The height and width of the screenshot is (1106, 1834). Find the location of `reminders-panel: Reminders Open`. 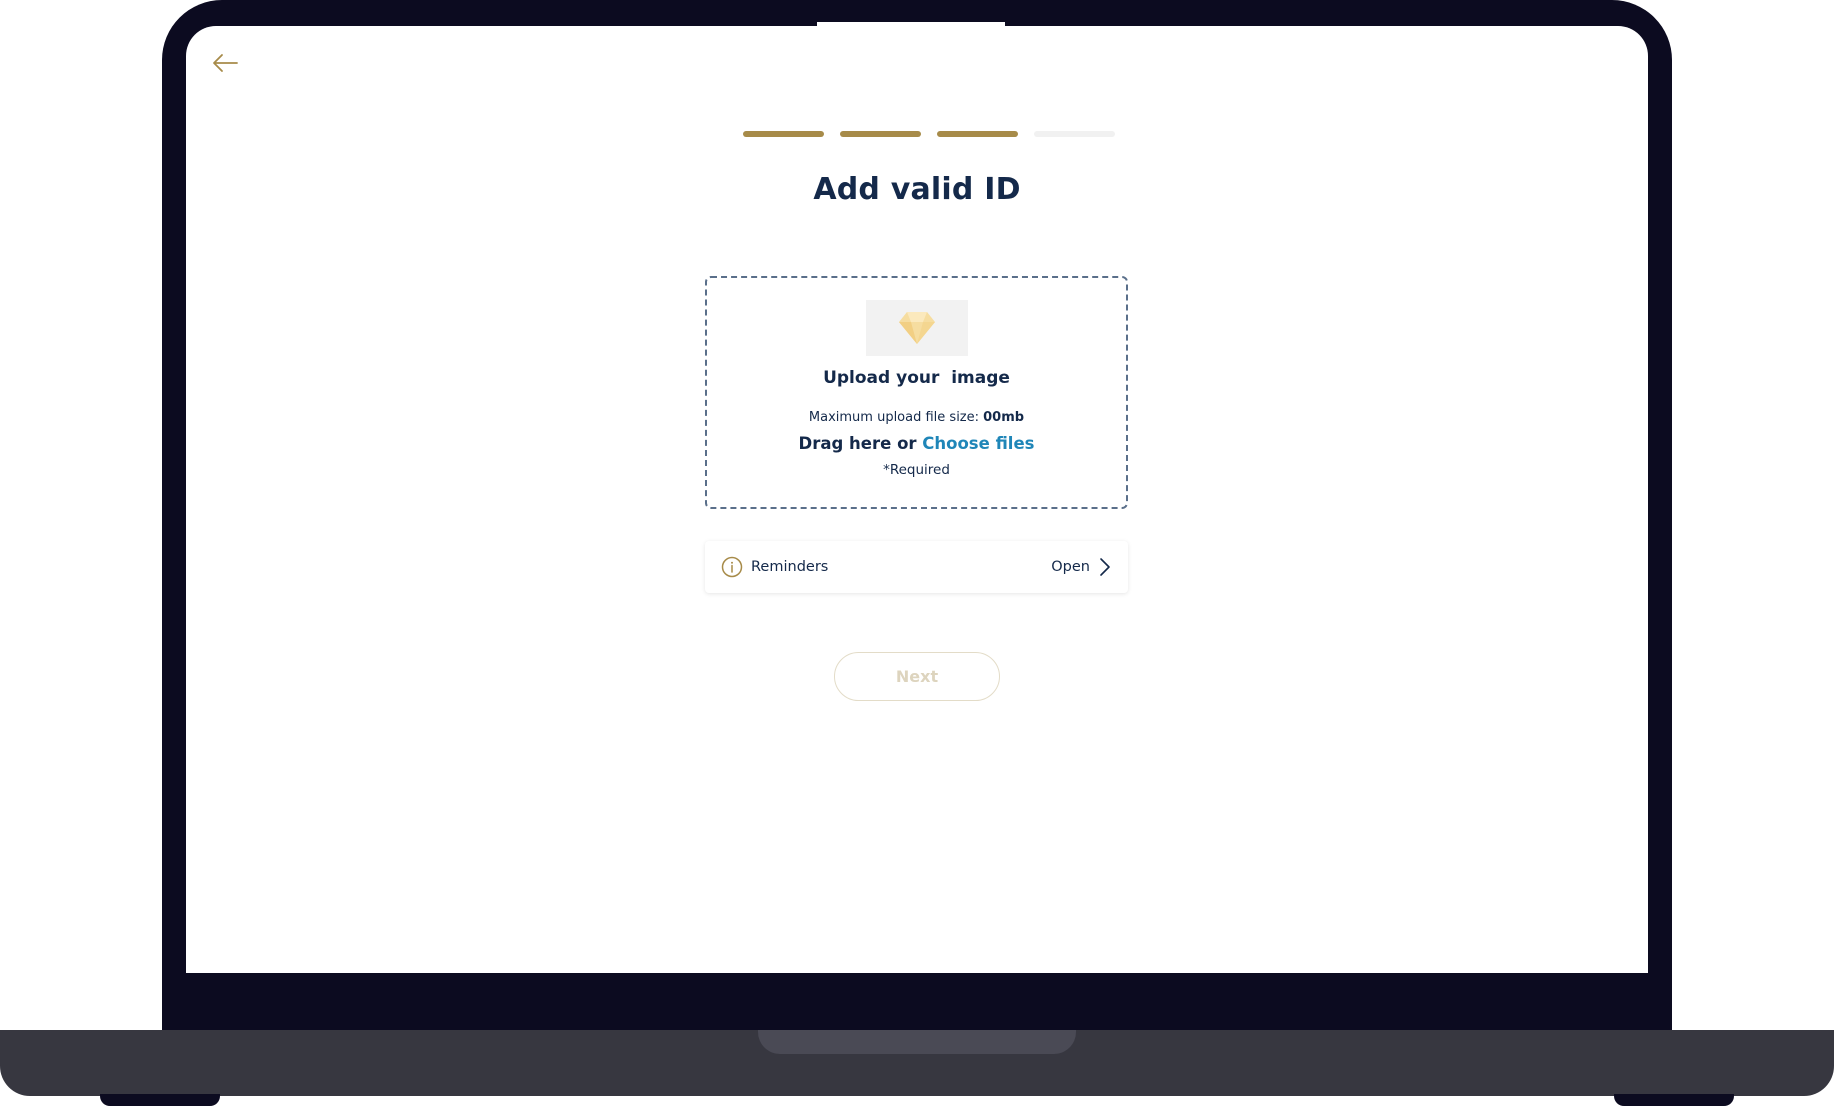

reminders-panel: Reminders Open is located at coordinates (916, 567).